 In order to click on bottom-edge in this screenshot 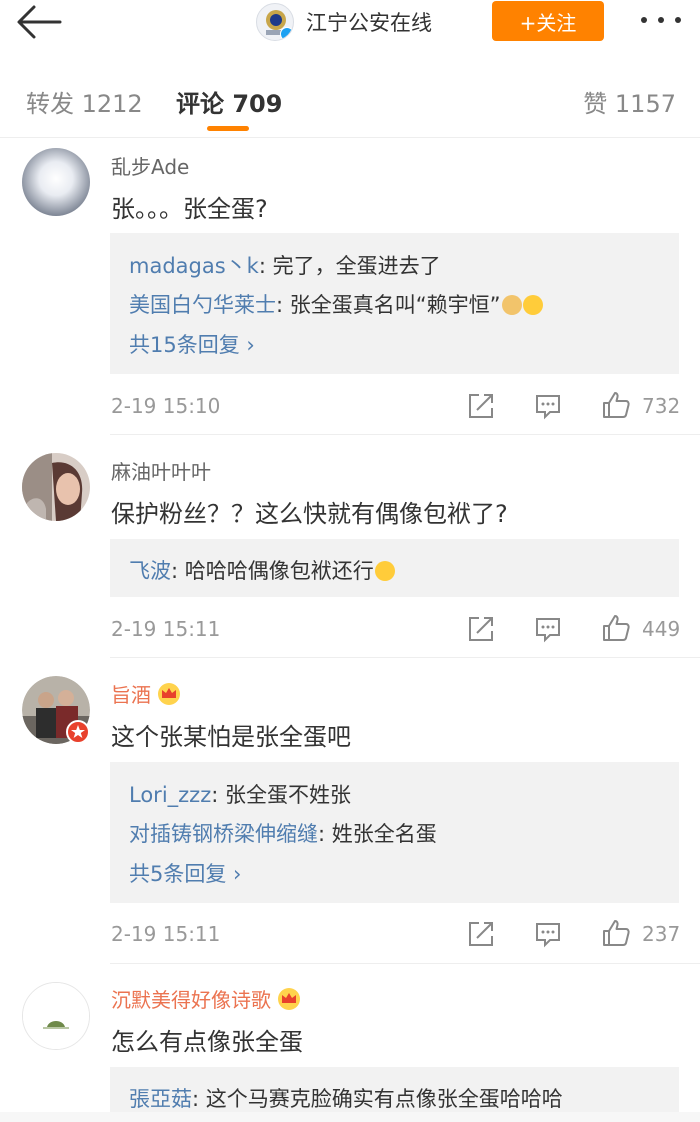, I will do `click(350, 1117)`.